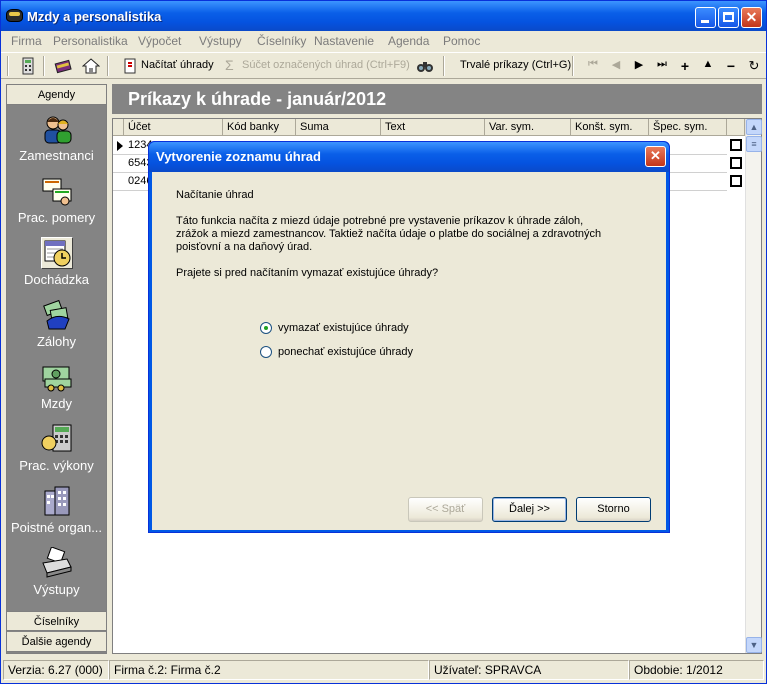  Describe the element at coordinates (639, 66) in the screenshot. I see `next-record-icon: ▶` at that location.